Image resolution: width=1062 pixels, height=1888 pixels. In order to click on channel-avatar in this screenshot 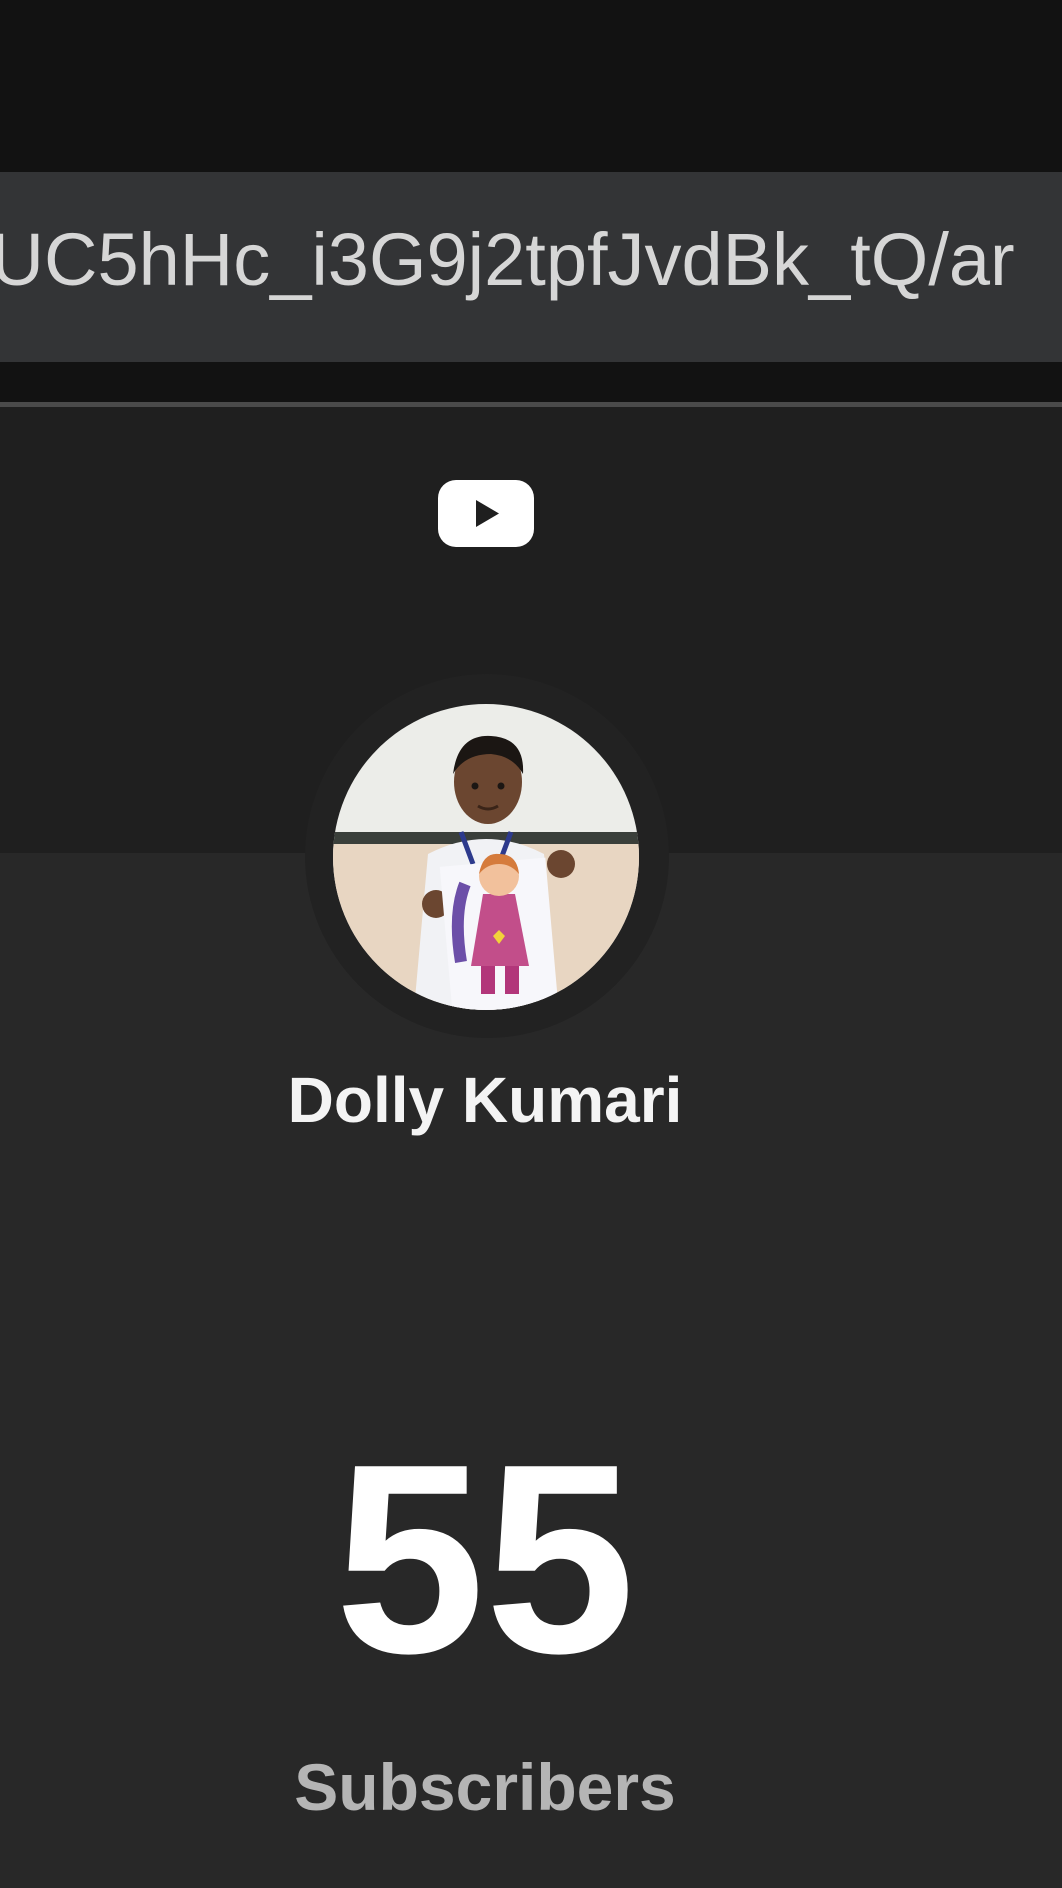, I will do `click(486, 857)`.